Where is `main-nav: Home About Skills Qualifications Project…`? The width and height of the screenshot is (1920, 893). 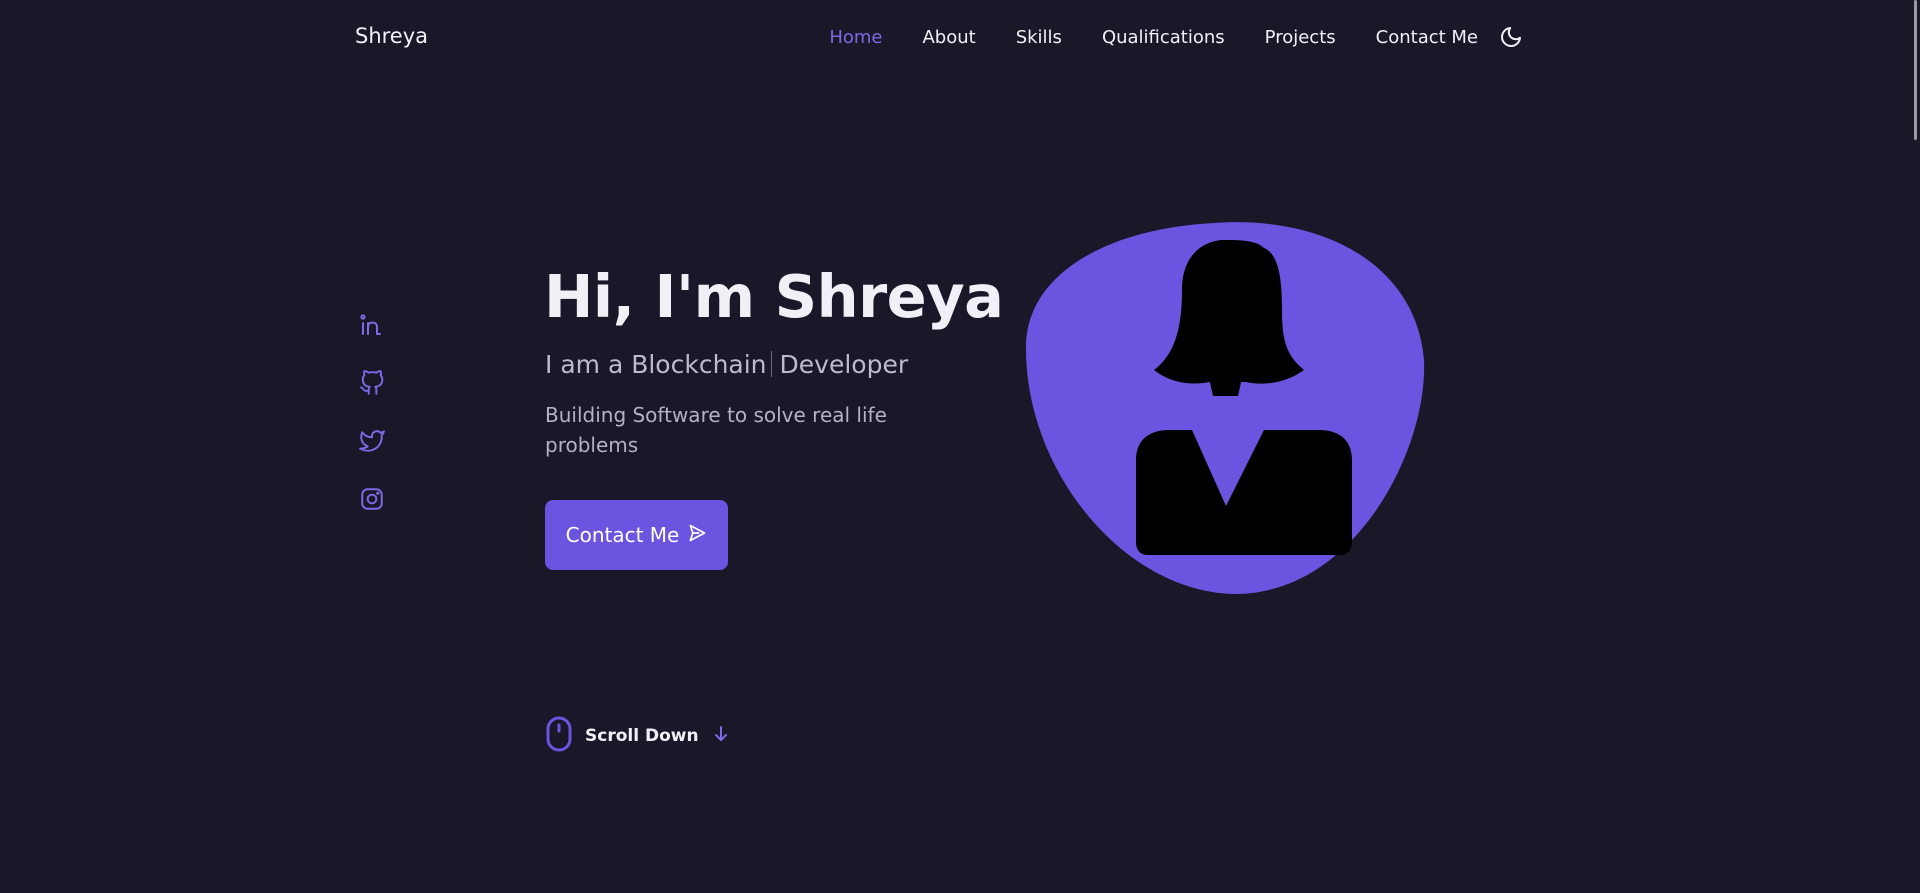
main-nav: Home About Skills Qualifications Project… is located at coordinates (1156, 37).